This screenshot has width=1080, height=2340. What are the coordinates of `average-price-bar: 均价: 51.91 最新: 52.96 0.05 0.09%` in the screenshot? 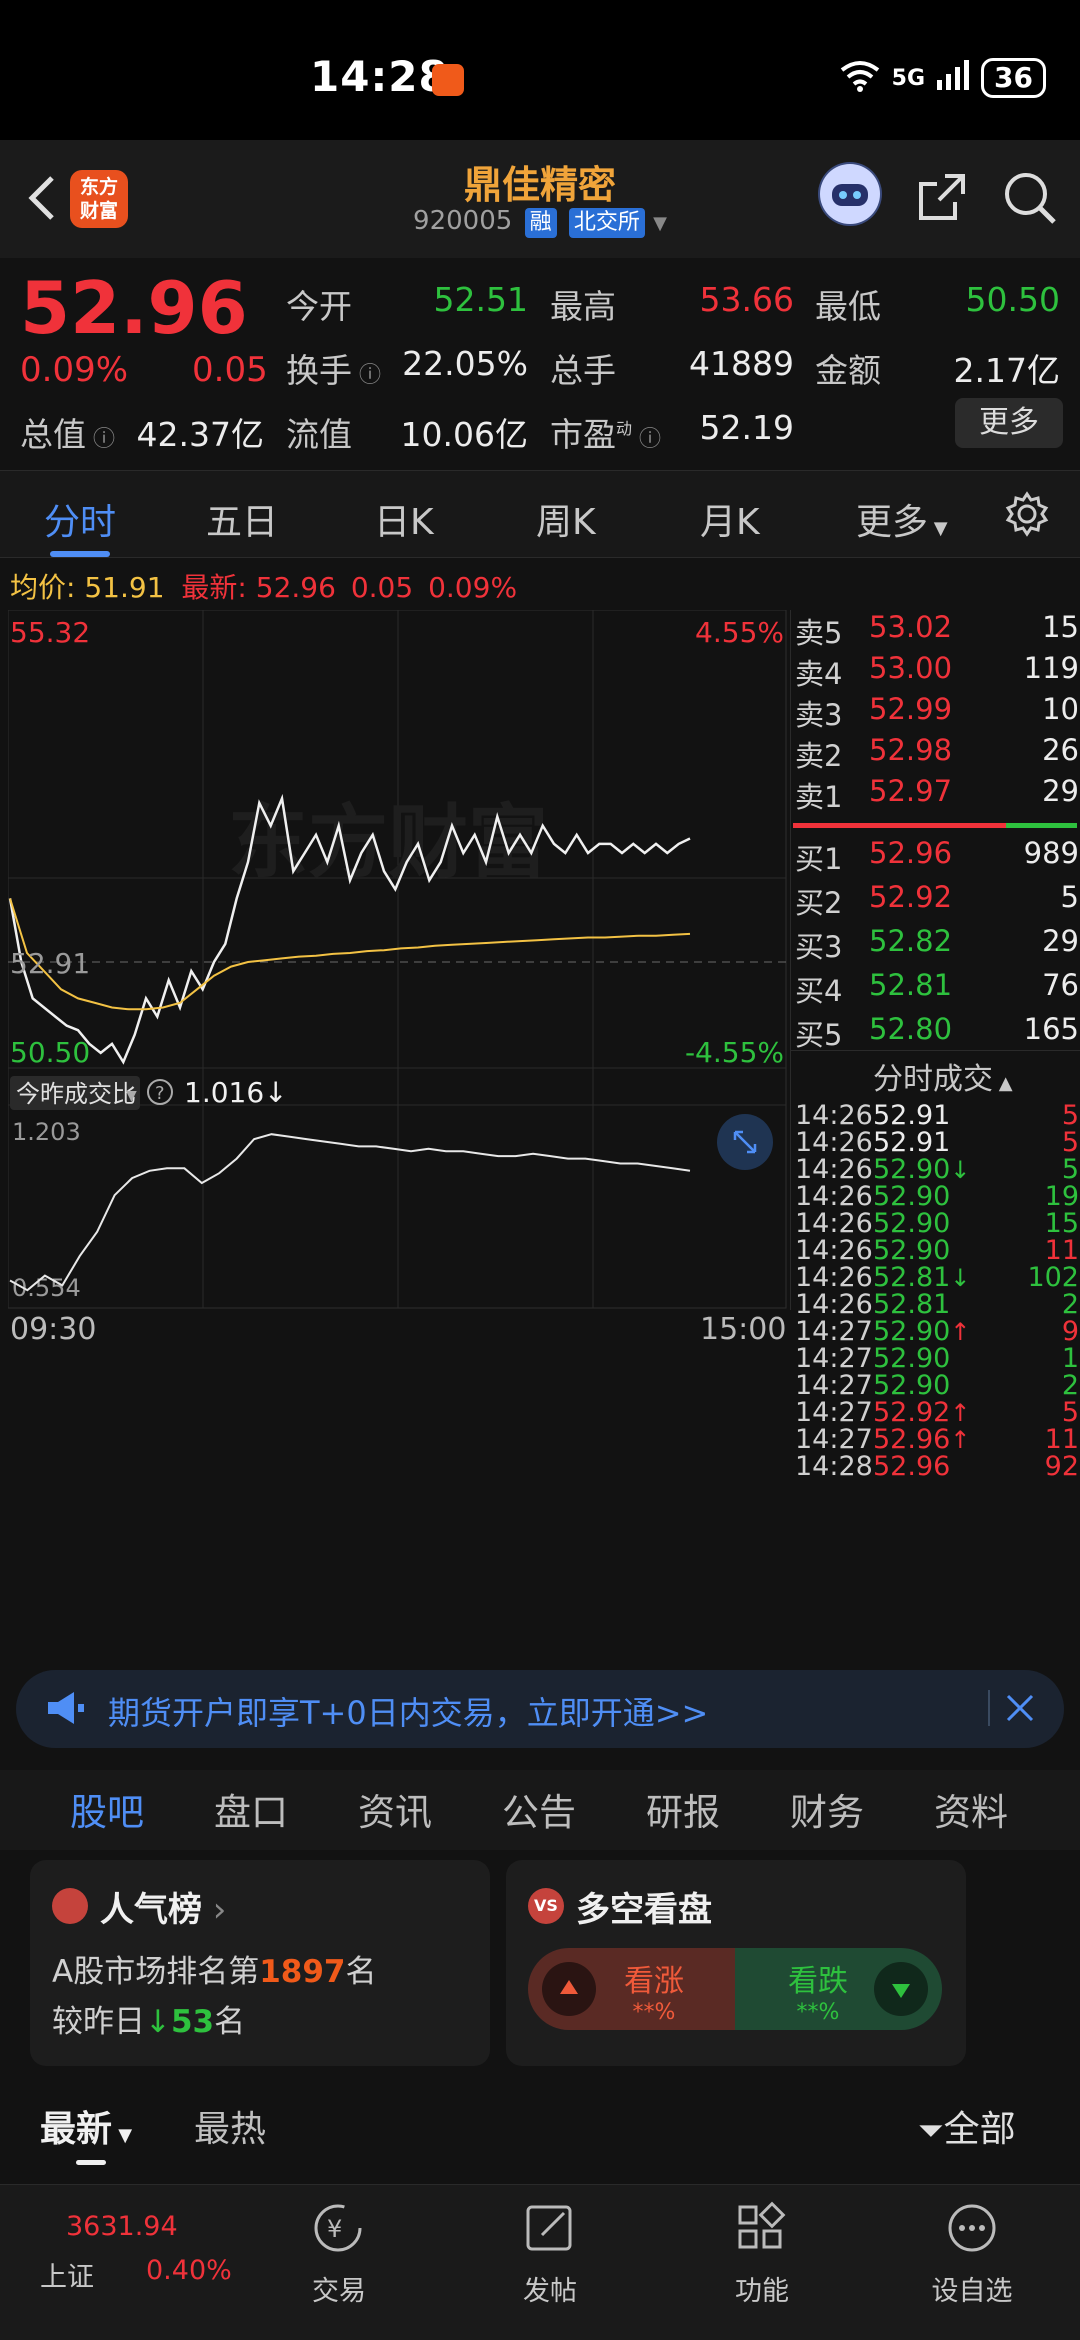 It's located at (264, 587).